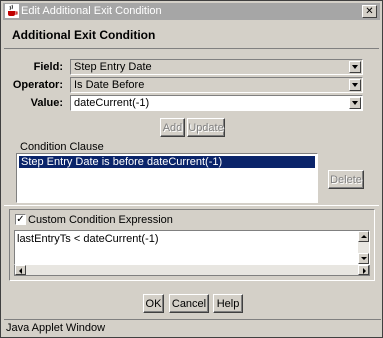 This screenshot has height=338, width=383. Describe the element at coordinates (153, 303) in the screenshot. I see `ok-button: OK` at that location.